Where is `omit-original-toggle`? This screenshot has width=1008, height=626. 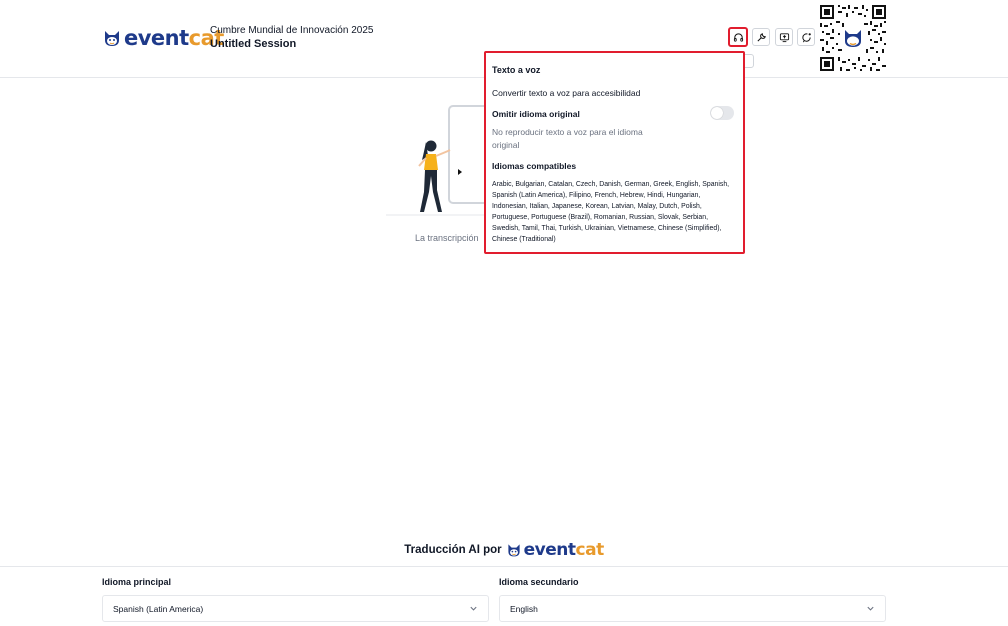
omit-original-toggle is located at coordinates (722, 113).